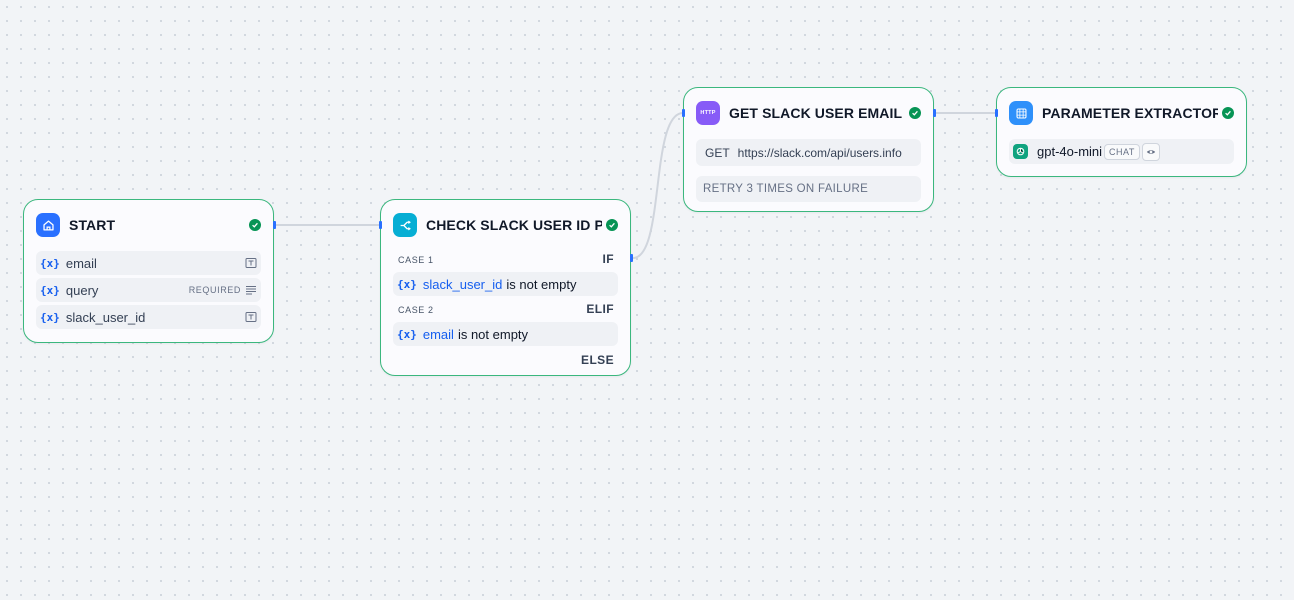 The width and height of the screenshot is (1294, 600). I want to click on http-icon: HTTP, so click(708, 113).